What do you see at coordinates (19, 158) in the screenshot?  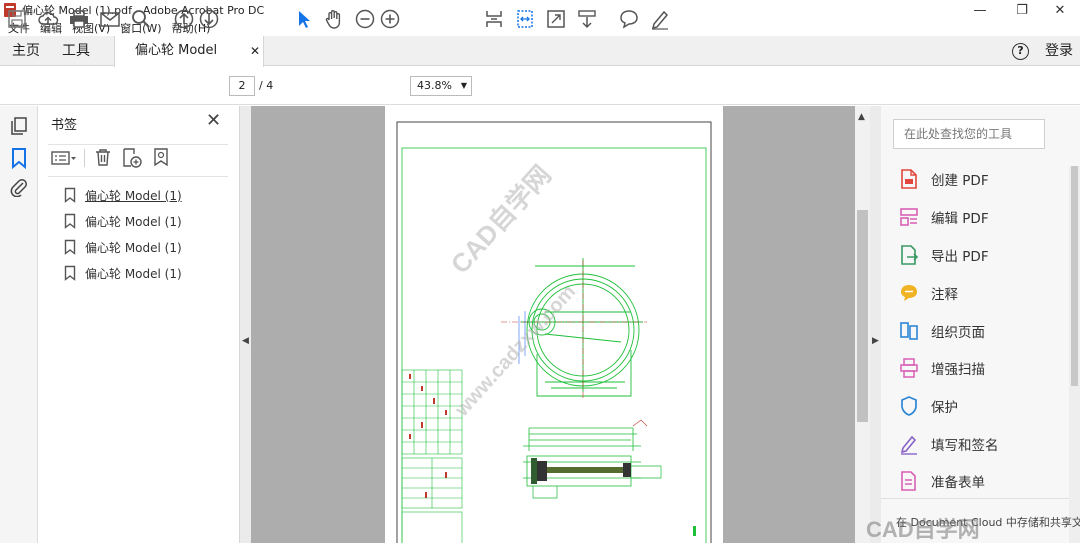 I see `bookmarks-icon` at bounding box center [19, 158].